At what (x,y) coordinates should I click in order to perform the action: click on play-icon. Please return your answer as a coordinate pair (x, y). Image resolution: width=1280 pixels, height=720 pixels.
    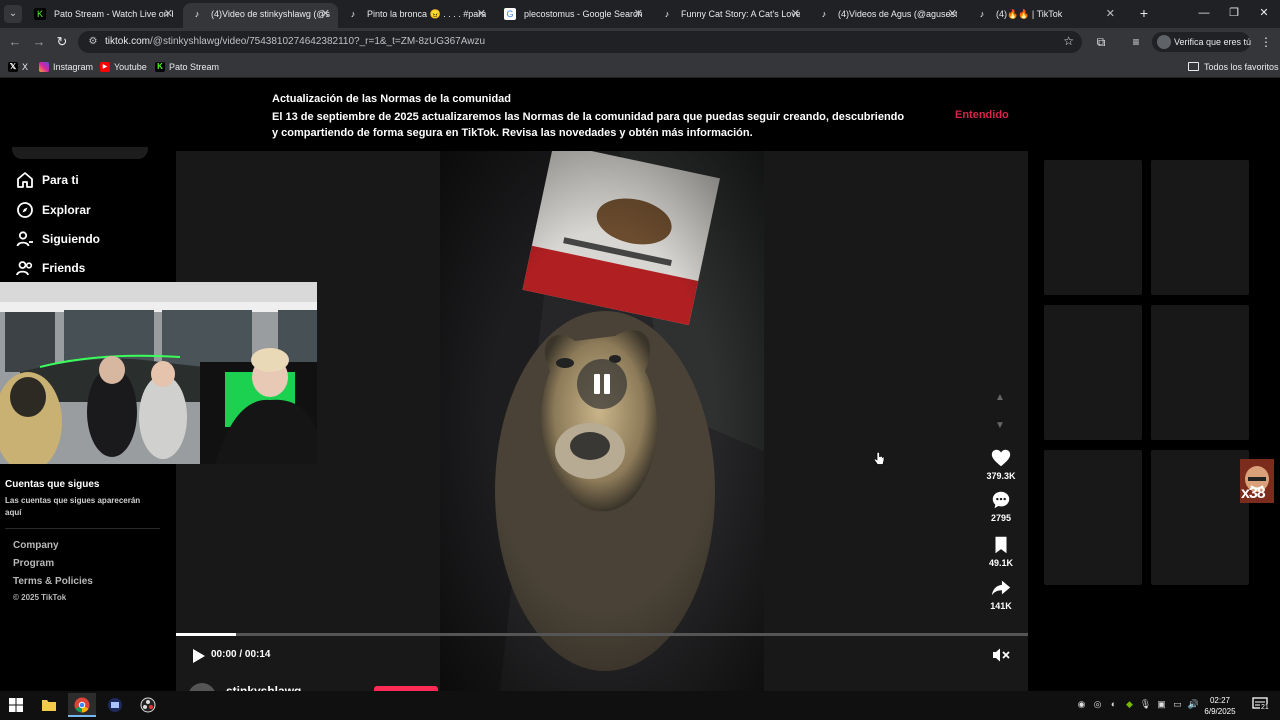
    Looking at the image, I should click on (199, 656).